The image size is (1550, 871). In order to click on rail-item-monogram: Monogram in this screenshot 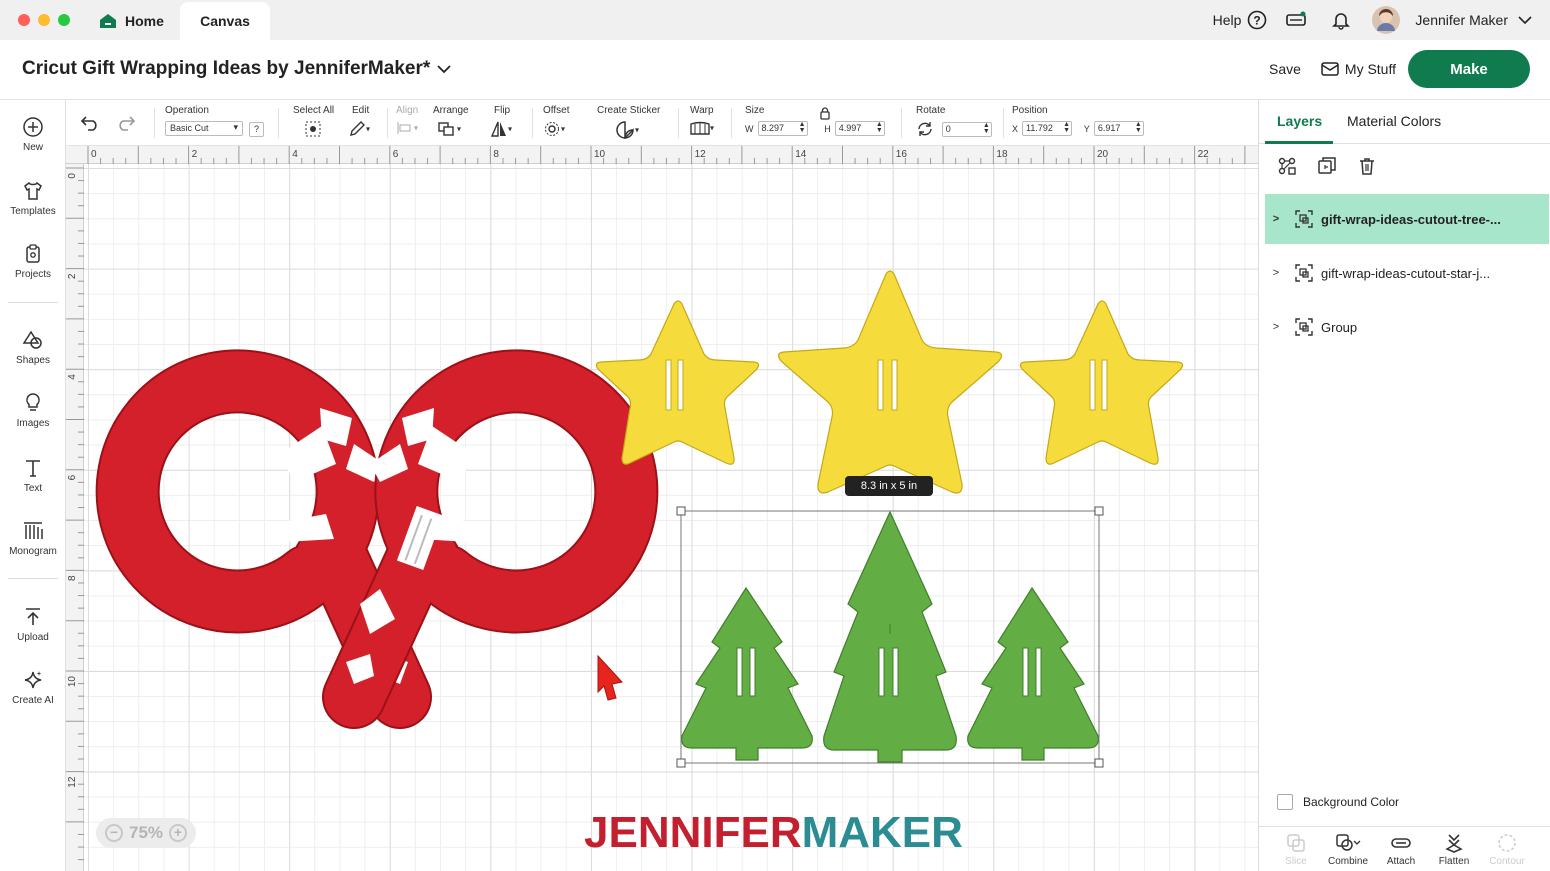, I will do `click(33, 538)`.